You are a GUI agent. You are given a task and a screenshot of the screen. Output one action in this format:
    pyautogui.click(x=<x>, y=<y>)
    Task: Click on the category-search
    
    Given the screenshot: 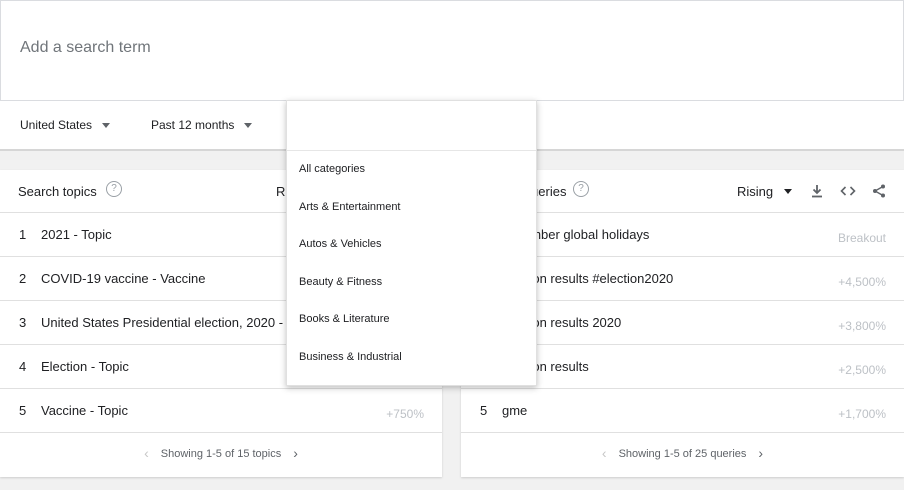 What is the action you would take?
    pyautogui.click(x=411, y=126)
    